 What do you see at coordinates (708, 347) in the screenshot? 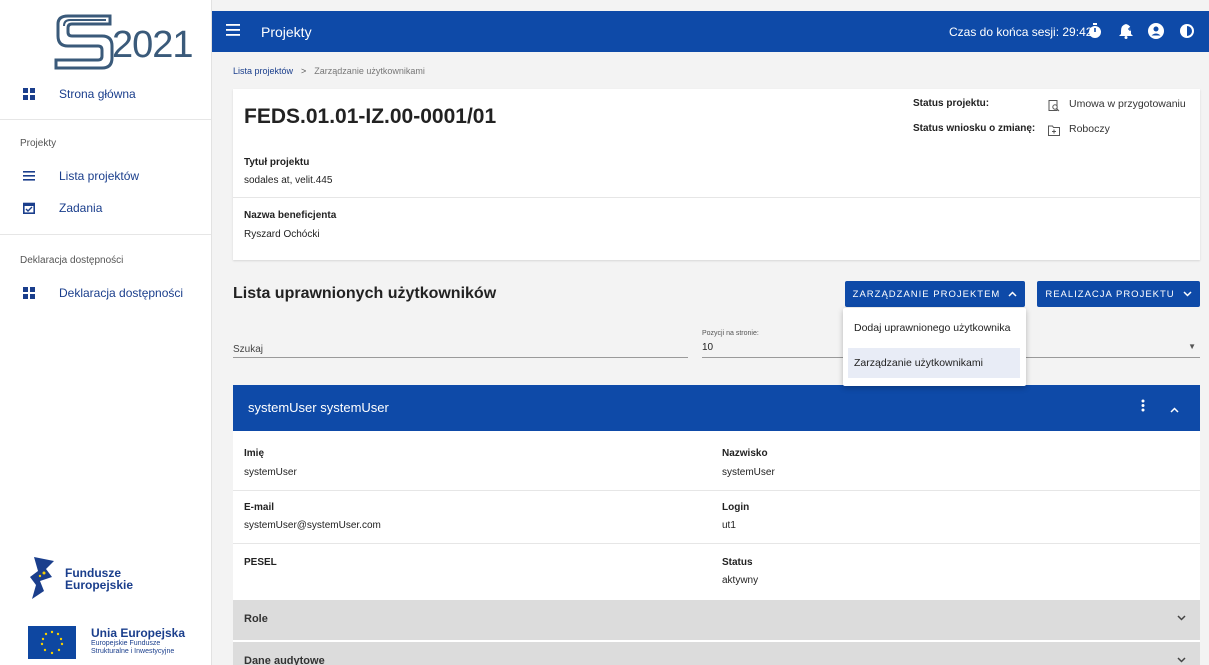
I see `per-page-value: 10` at bounding box center [708, 347].